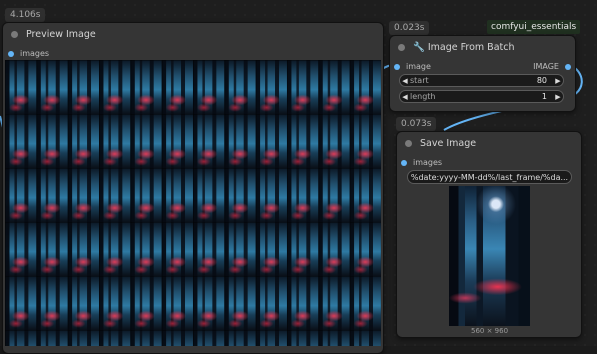 The height and width of the screenshot is (354, 597). I want to click on length-widget: ◀ length 1 ▶, so click(481, 96).